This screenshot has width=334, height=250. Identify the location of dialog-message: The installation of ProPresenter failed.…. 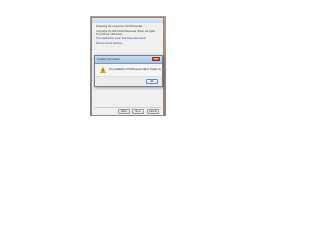
(135, 69).